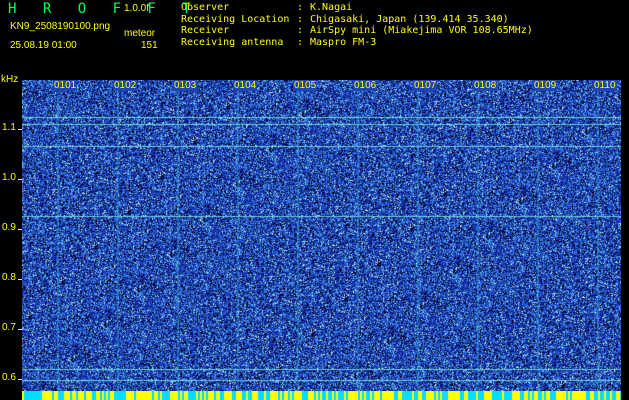  What do you see at coordinates (331, 7) in the screenshot?
I see `info-value: K.Nagai` at bounding box center [331, 7].